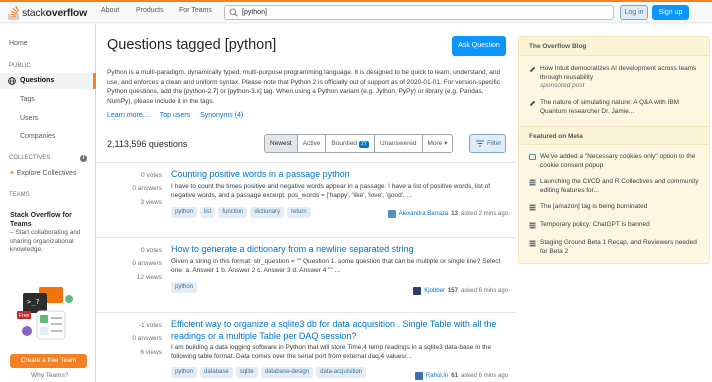 This screenshot has height=382, width=712. I want to click on tag: function, so click(233, 212).